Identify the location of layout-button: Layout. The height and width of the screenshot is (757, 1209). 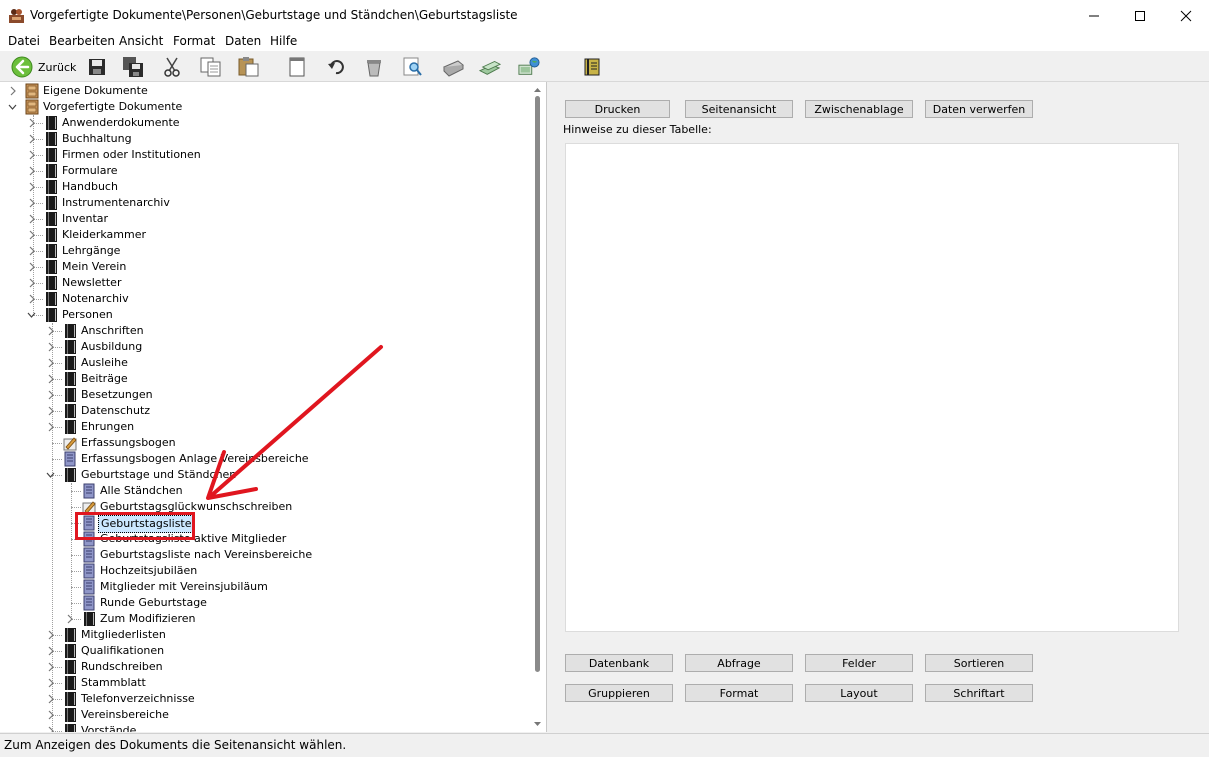
(859, 693).